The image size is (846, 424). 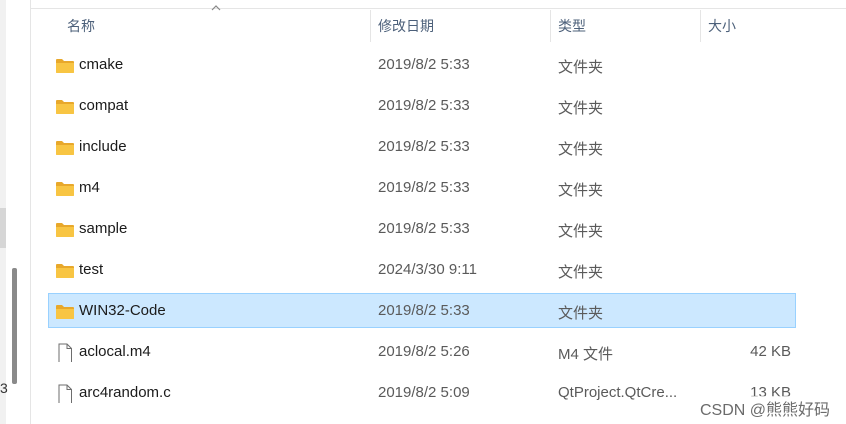 I want to click on nav-scrollbar-thumb, so click(x=3, y=228).